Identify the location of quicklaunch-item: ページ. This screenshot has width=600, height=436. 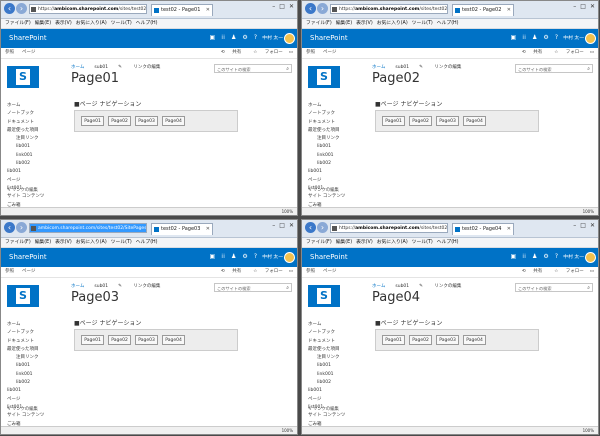
(25, 181).